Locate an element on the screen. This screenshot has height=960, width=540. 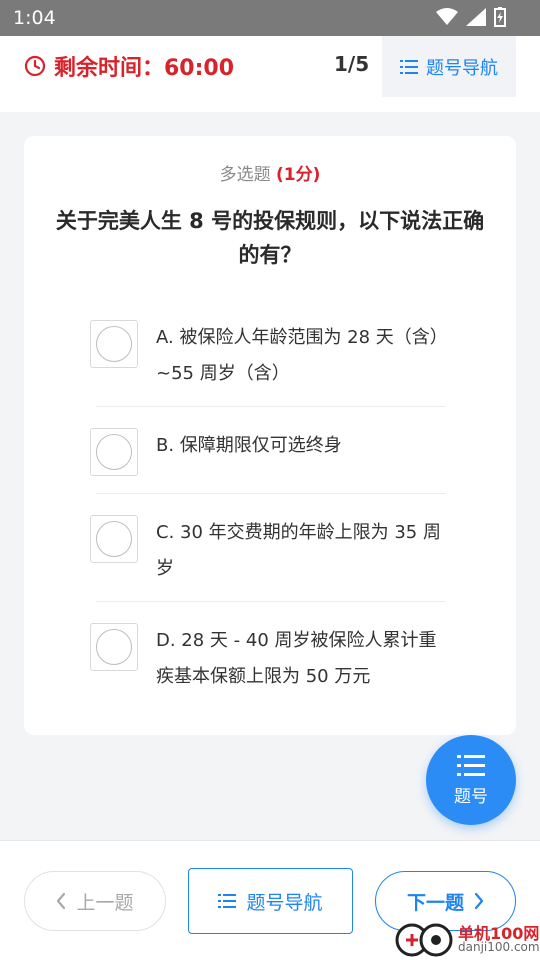
chevron-right-icon is located at coordinates (479, 901).